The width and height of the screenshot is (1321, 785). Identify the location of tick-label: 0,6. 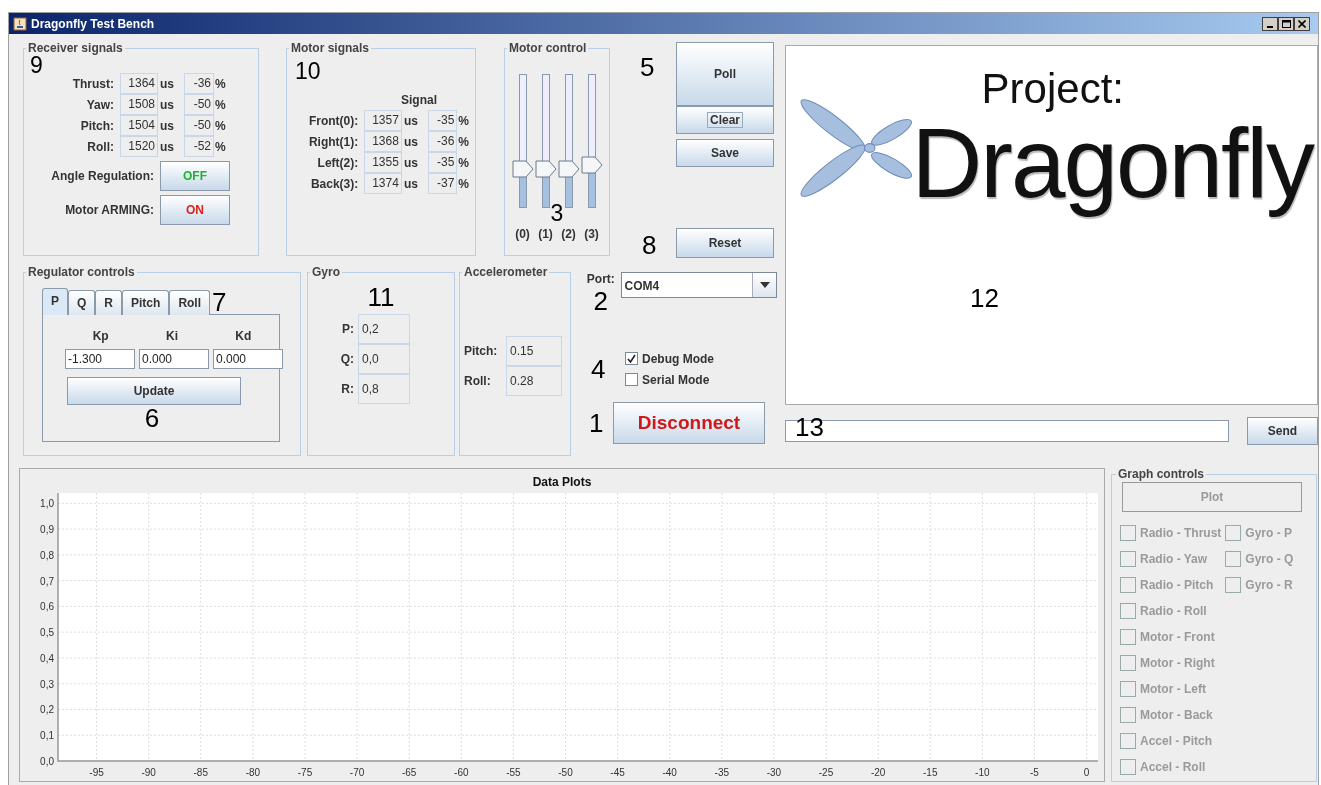
(47, 607).